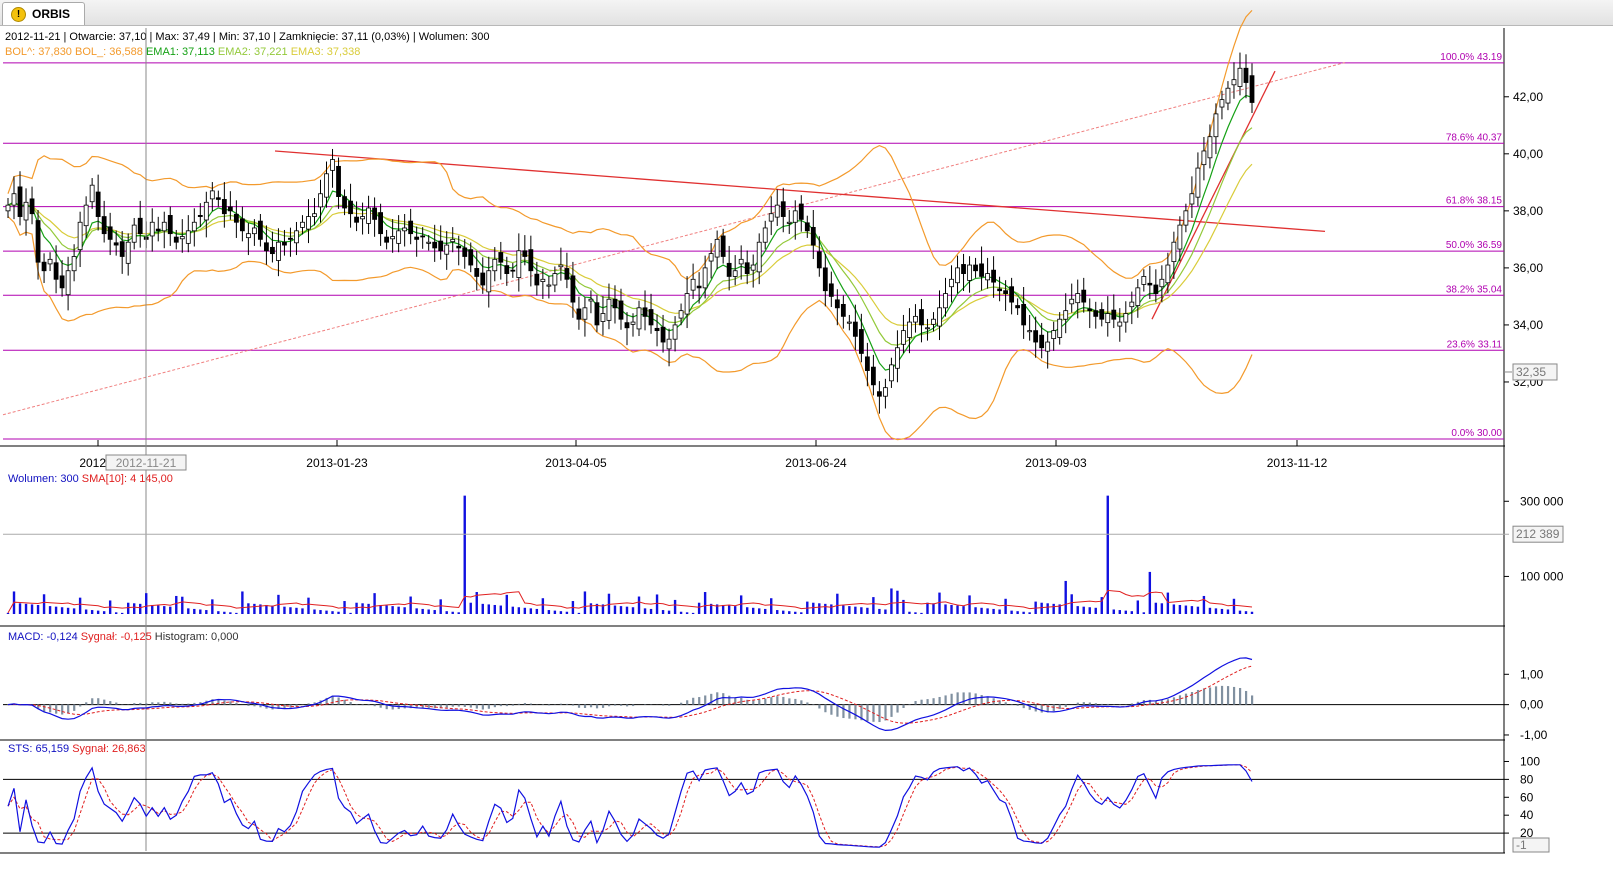 This screenshot has width=1613, height=891. Describe the element at coordinates (146, 463) in the screenshot. I see `cursor-date-label: 2012-11-21` at that location.